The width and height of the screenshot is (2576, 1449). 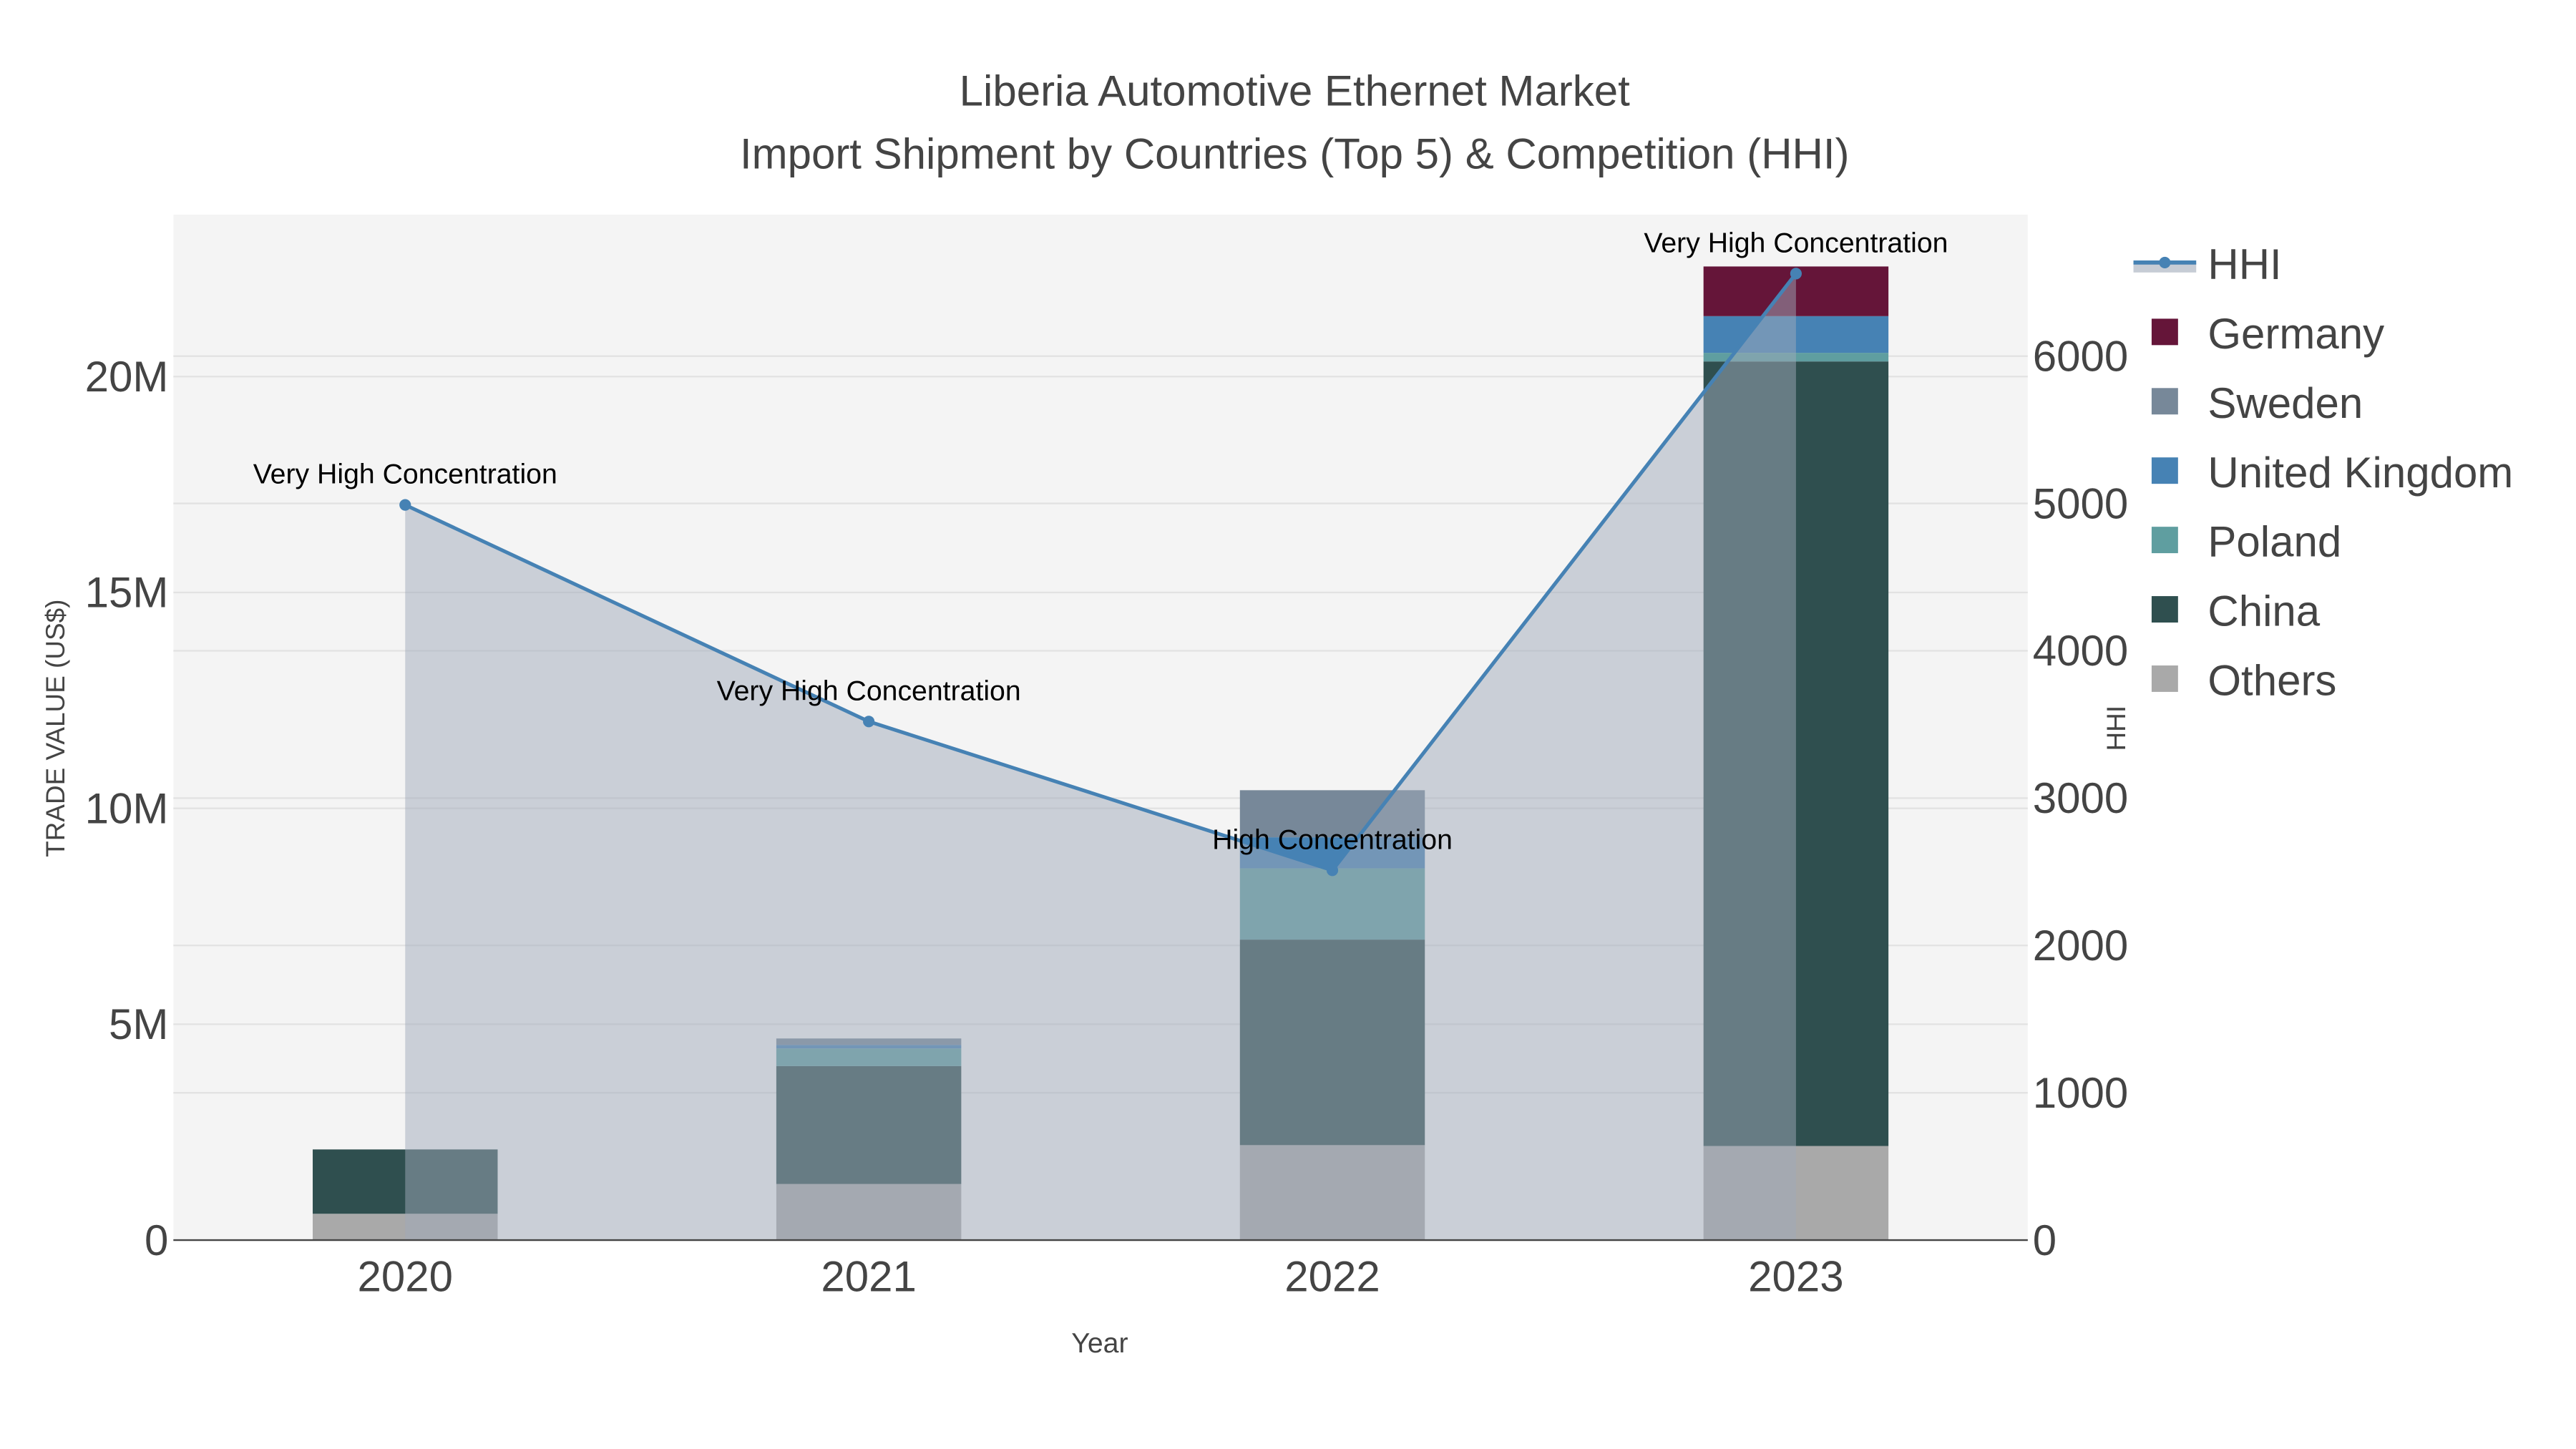 What do you see at coordinates (2080, 1093) in the screenshot?
I see `y2-tick-label: 1000` at bounding box center [2080, 1093].